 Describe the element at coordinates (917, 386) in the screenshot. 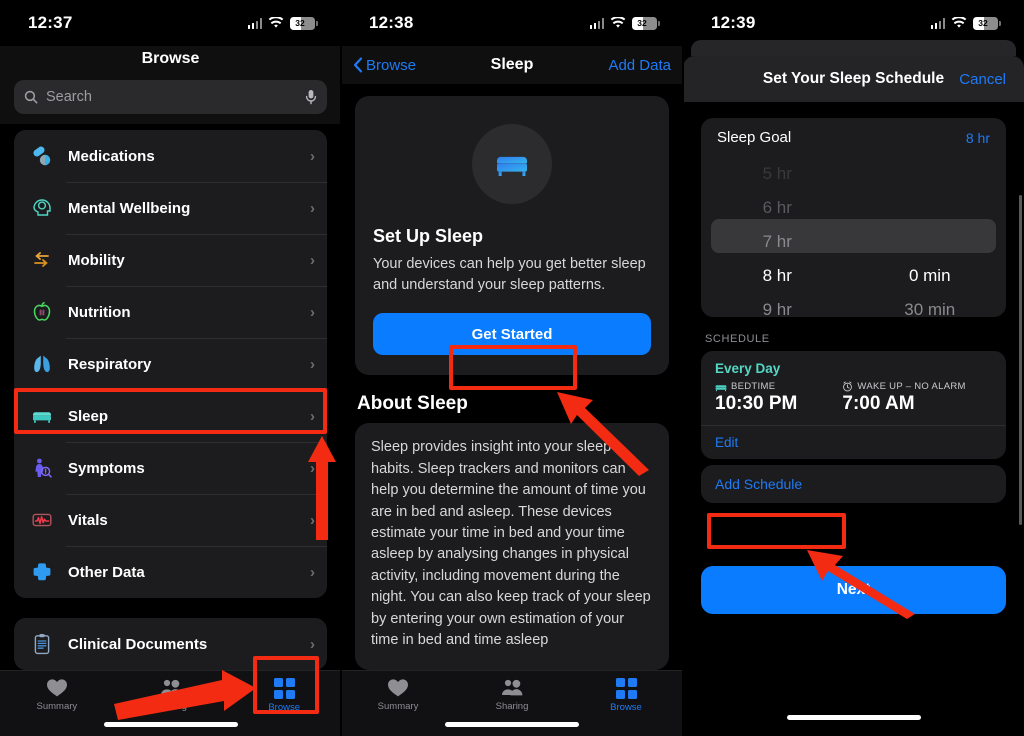

I see `wakeup-caption: WAKE UP – NO ALARM` at that location.